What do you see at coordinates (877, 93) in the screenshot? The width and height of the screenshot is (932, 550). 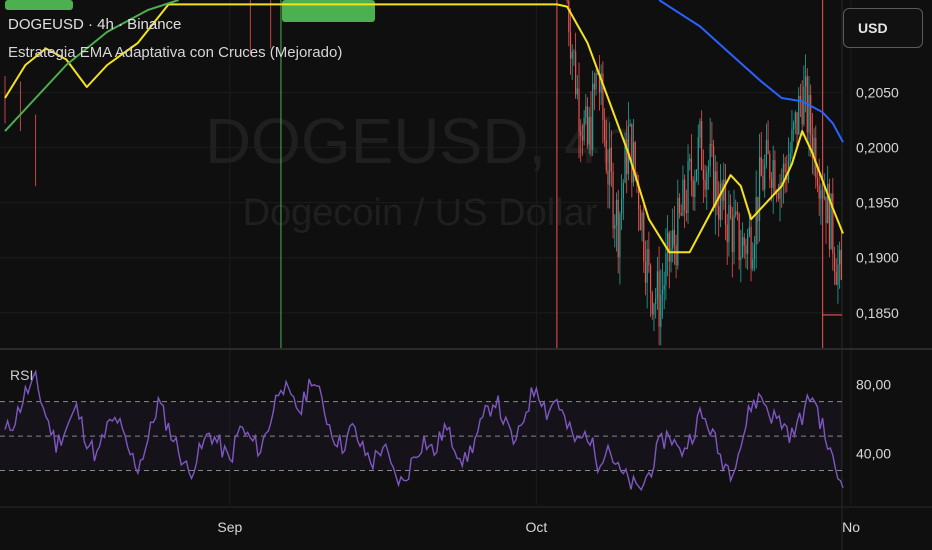 I see `price-tick-label: 0,2050` at bounding box center [877, 93].